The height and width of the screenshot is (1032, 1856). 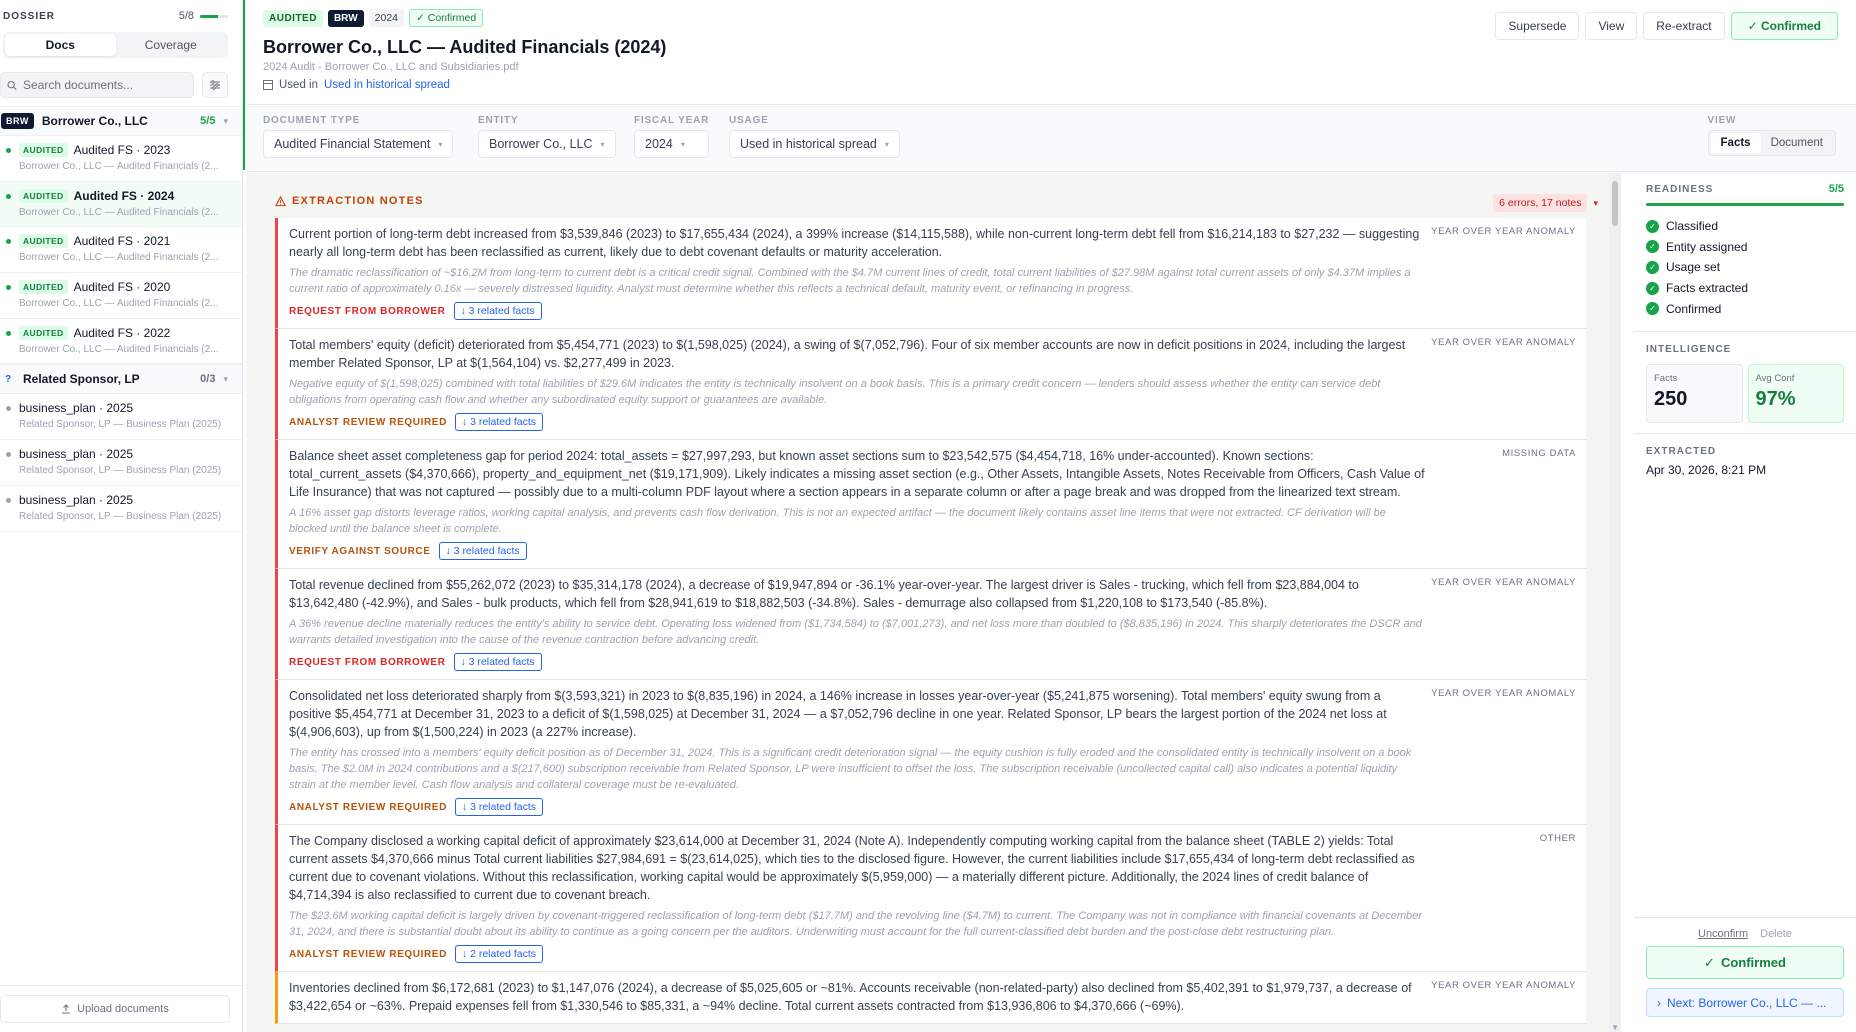 What do you see at coordinates (76, 454) in the screenshot?
I see `doc-title: business_plan · 2025` at bounding box center [76, 454].